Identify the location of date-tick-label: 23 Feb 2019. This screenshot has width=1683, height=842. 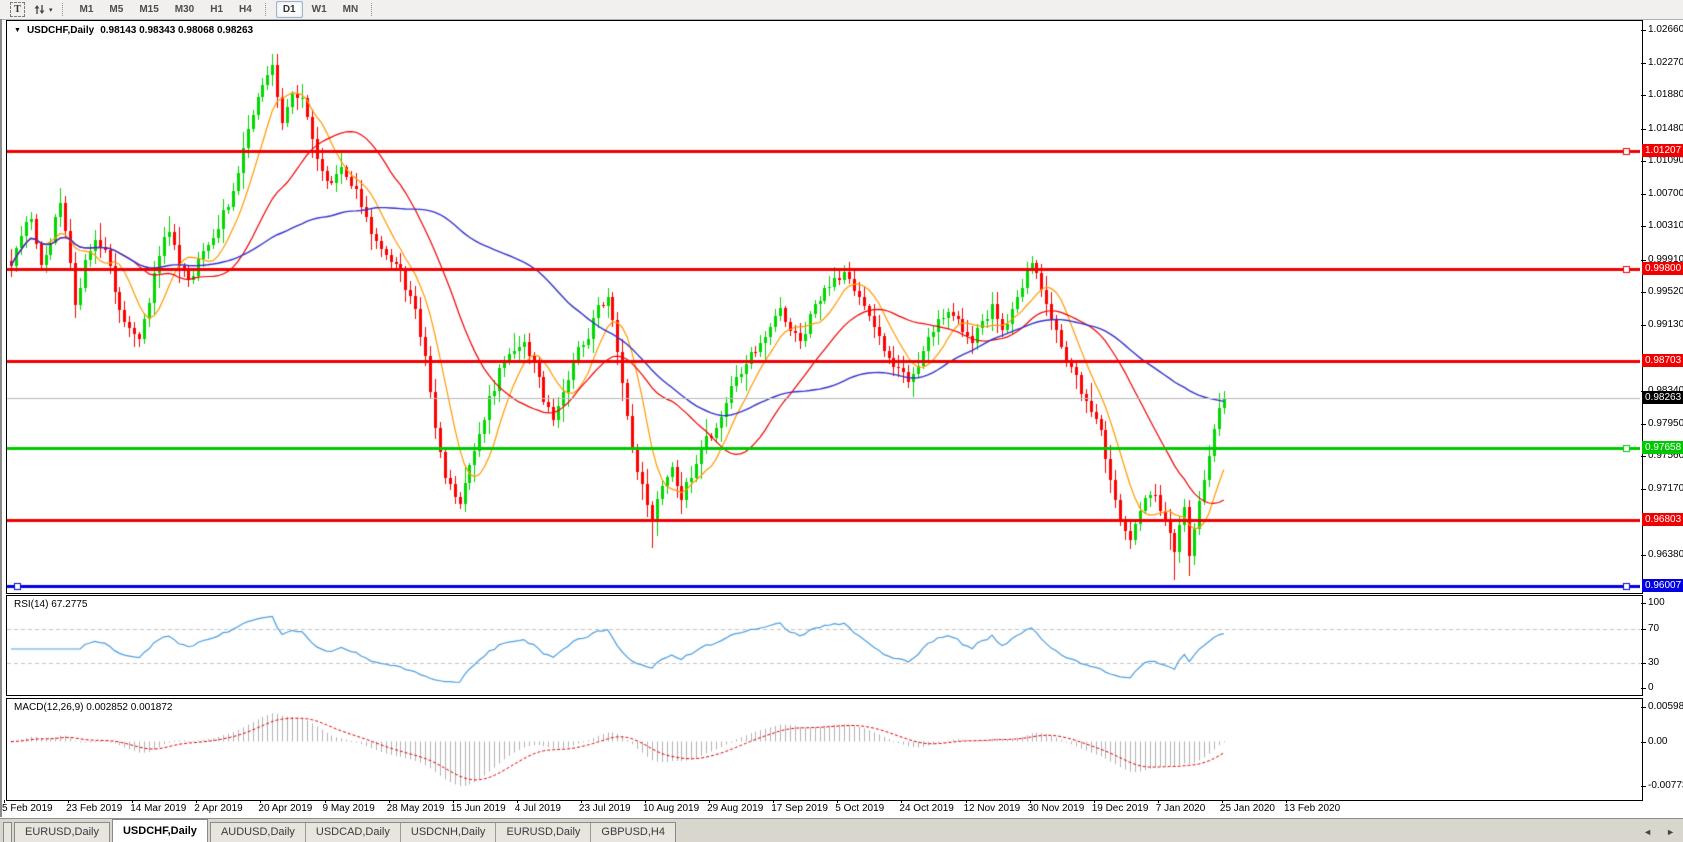
(94, 808).